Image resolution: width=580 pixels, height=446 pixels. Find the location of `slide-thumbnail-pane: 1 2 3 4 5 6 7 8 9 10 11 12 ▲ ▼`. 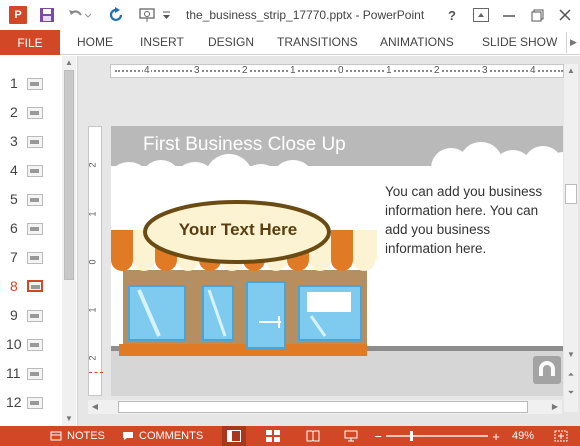

slide-thumbnail-pane: 1 2 3 4 5 6 7 8 9 10 11 12 ▲ ▼ is located at coordinates (39, 241).